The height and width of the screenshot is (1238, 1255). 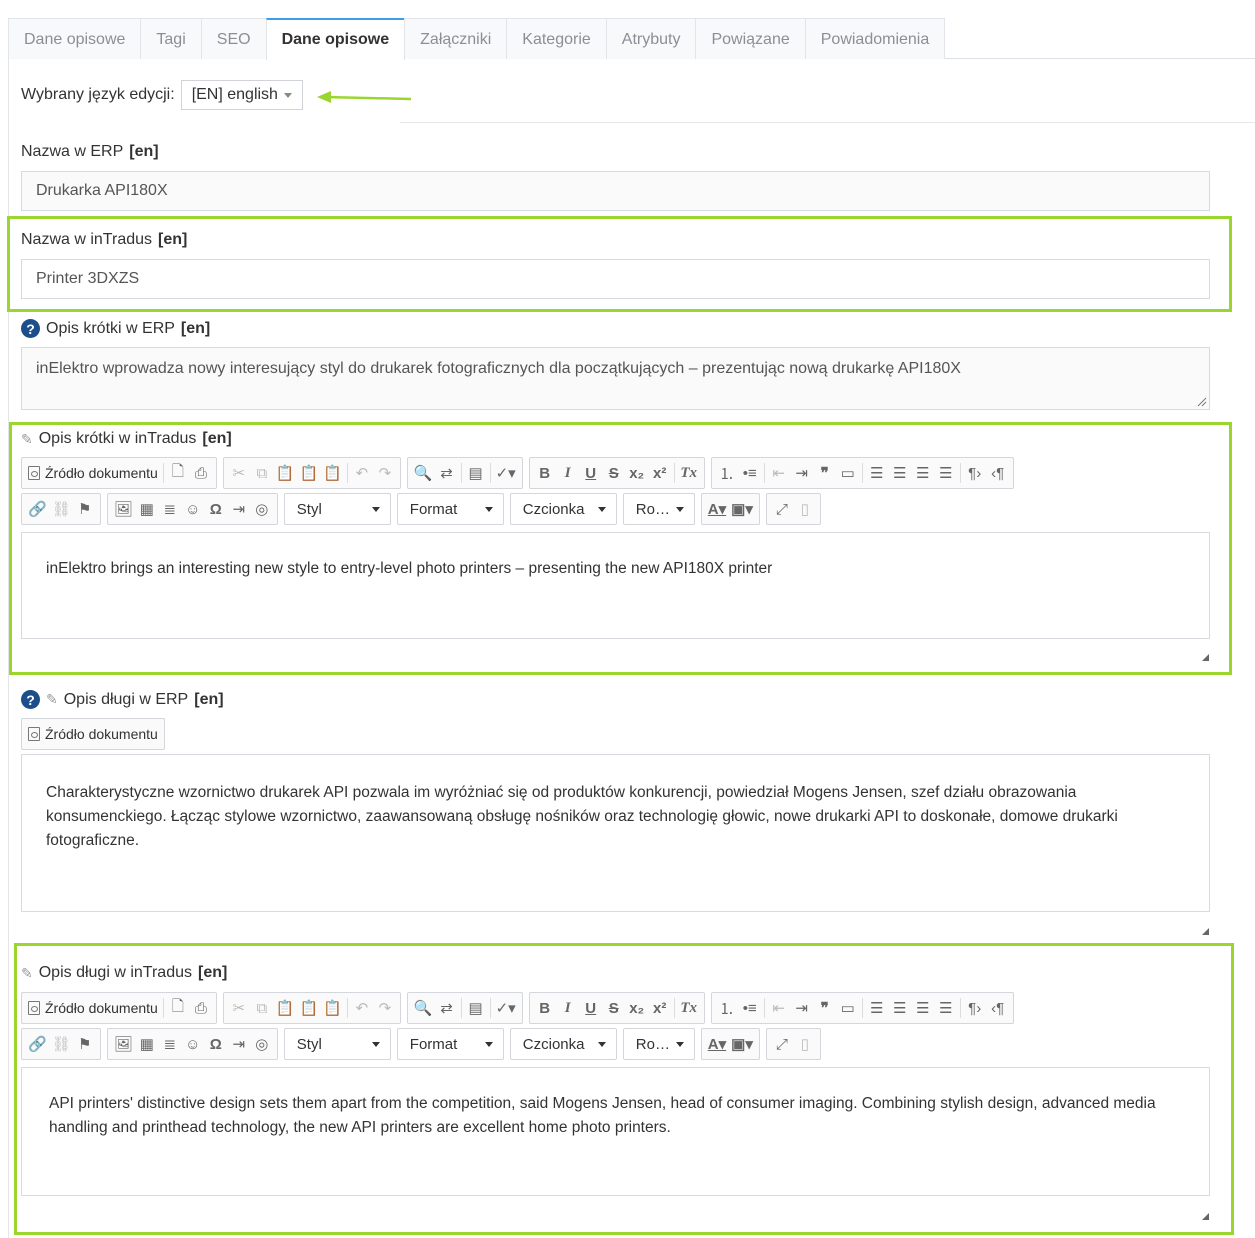 I want to click on tab-atrybuty: Atrybuty, so click(x=651, y=38).